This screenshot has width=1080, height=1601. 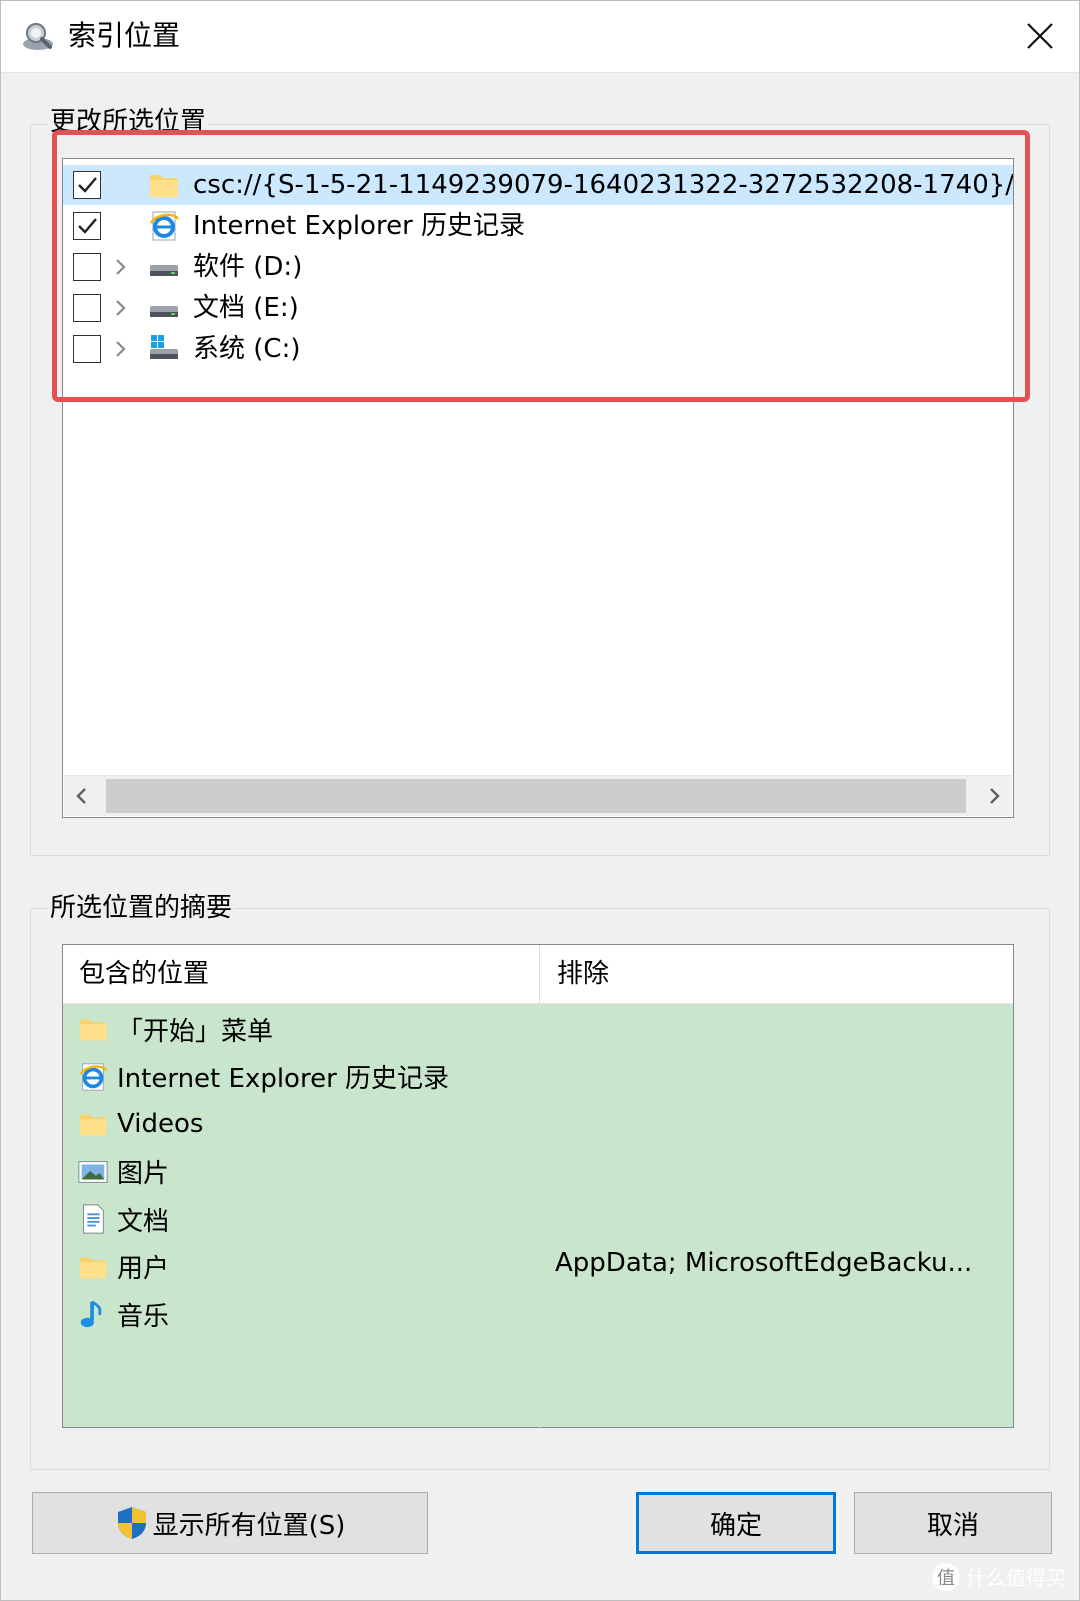 What do you see at coordinates (1016, 1578) in the screenshot?
I see `watermark-text: 什么值得买` at bounding box center [1016, 1578].